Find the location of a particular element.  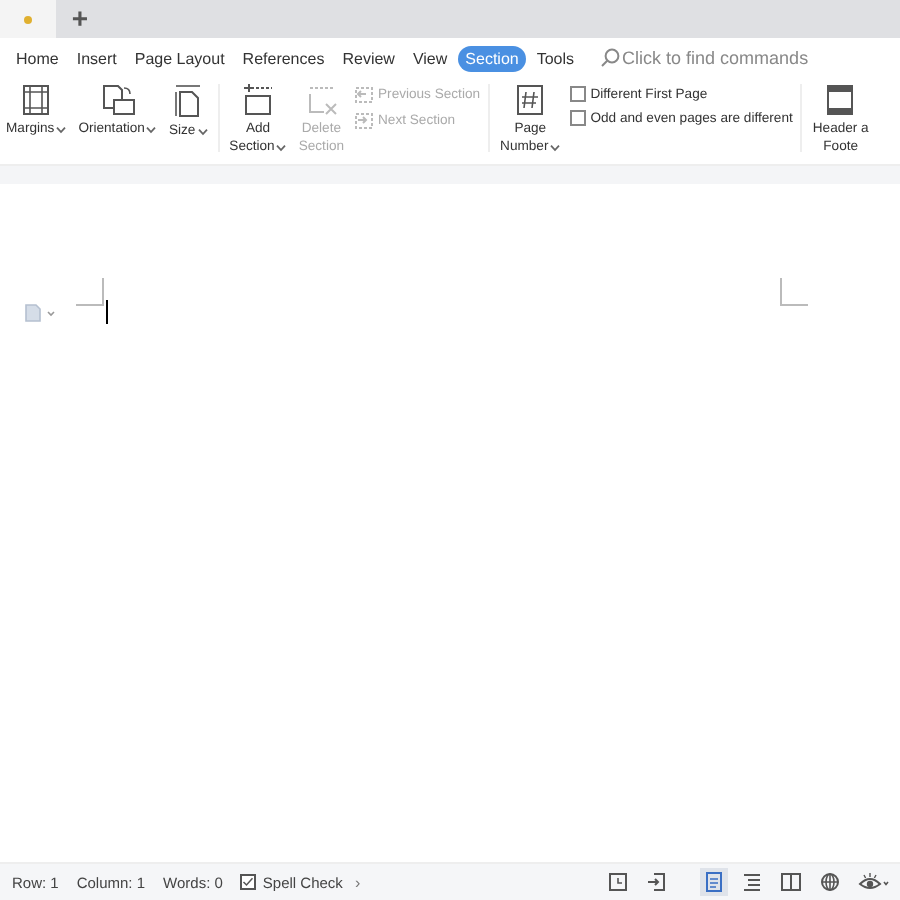

new-tab-button: + is located at coordinates (80, 19).